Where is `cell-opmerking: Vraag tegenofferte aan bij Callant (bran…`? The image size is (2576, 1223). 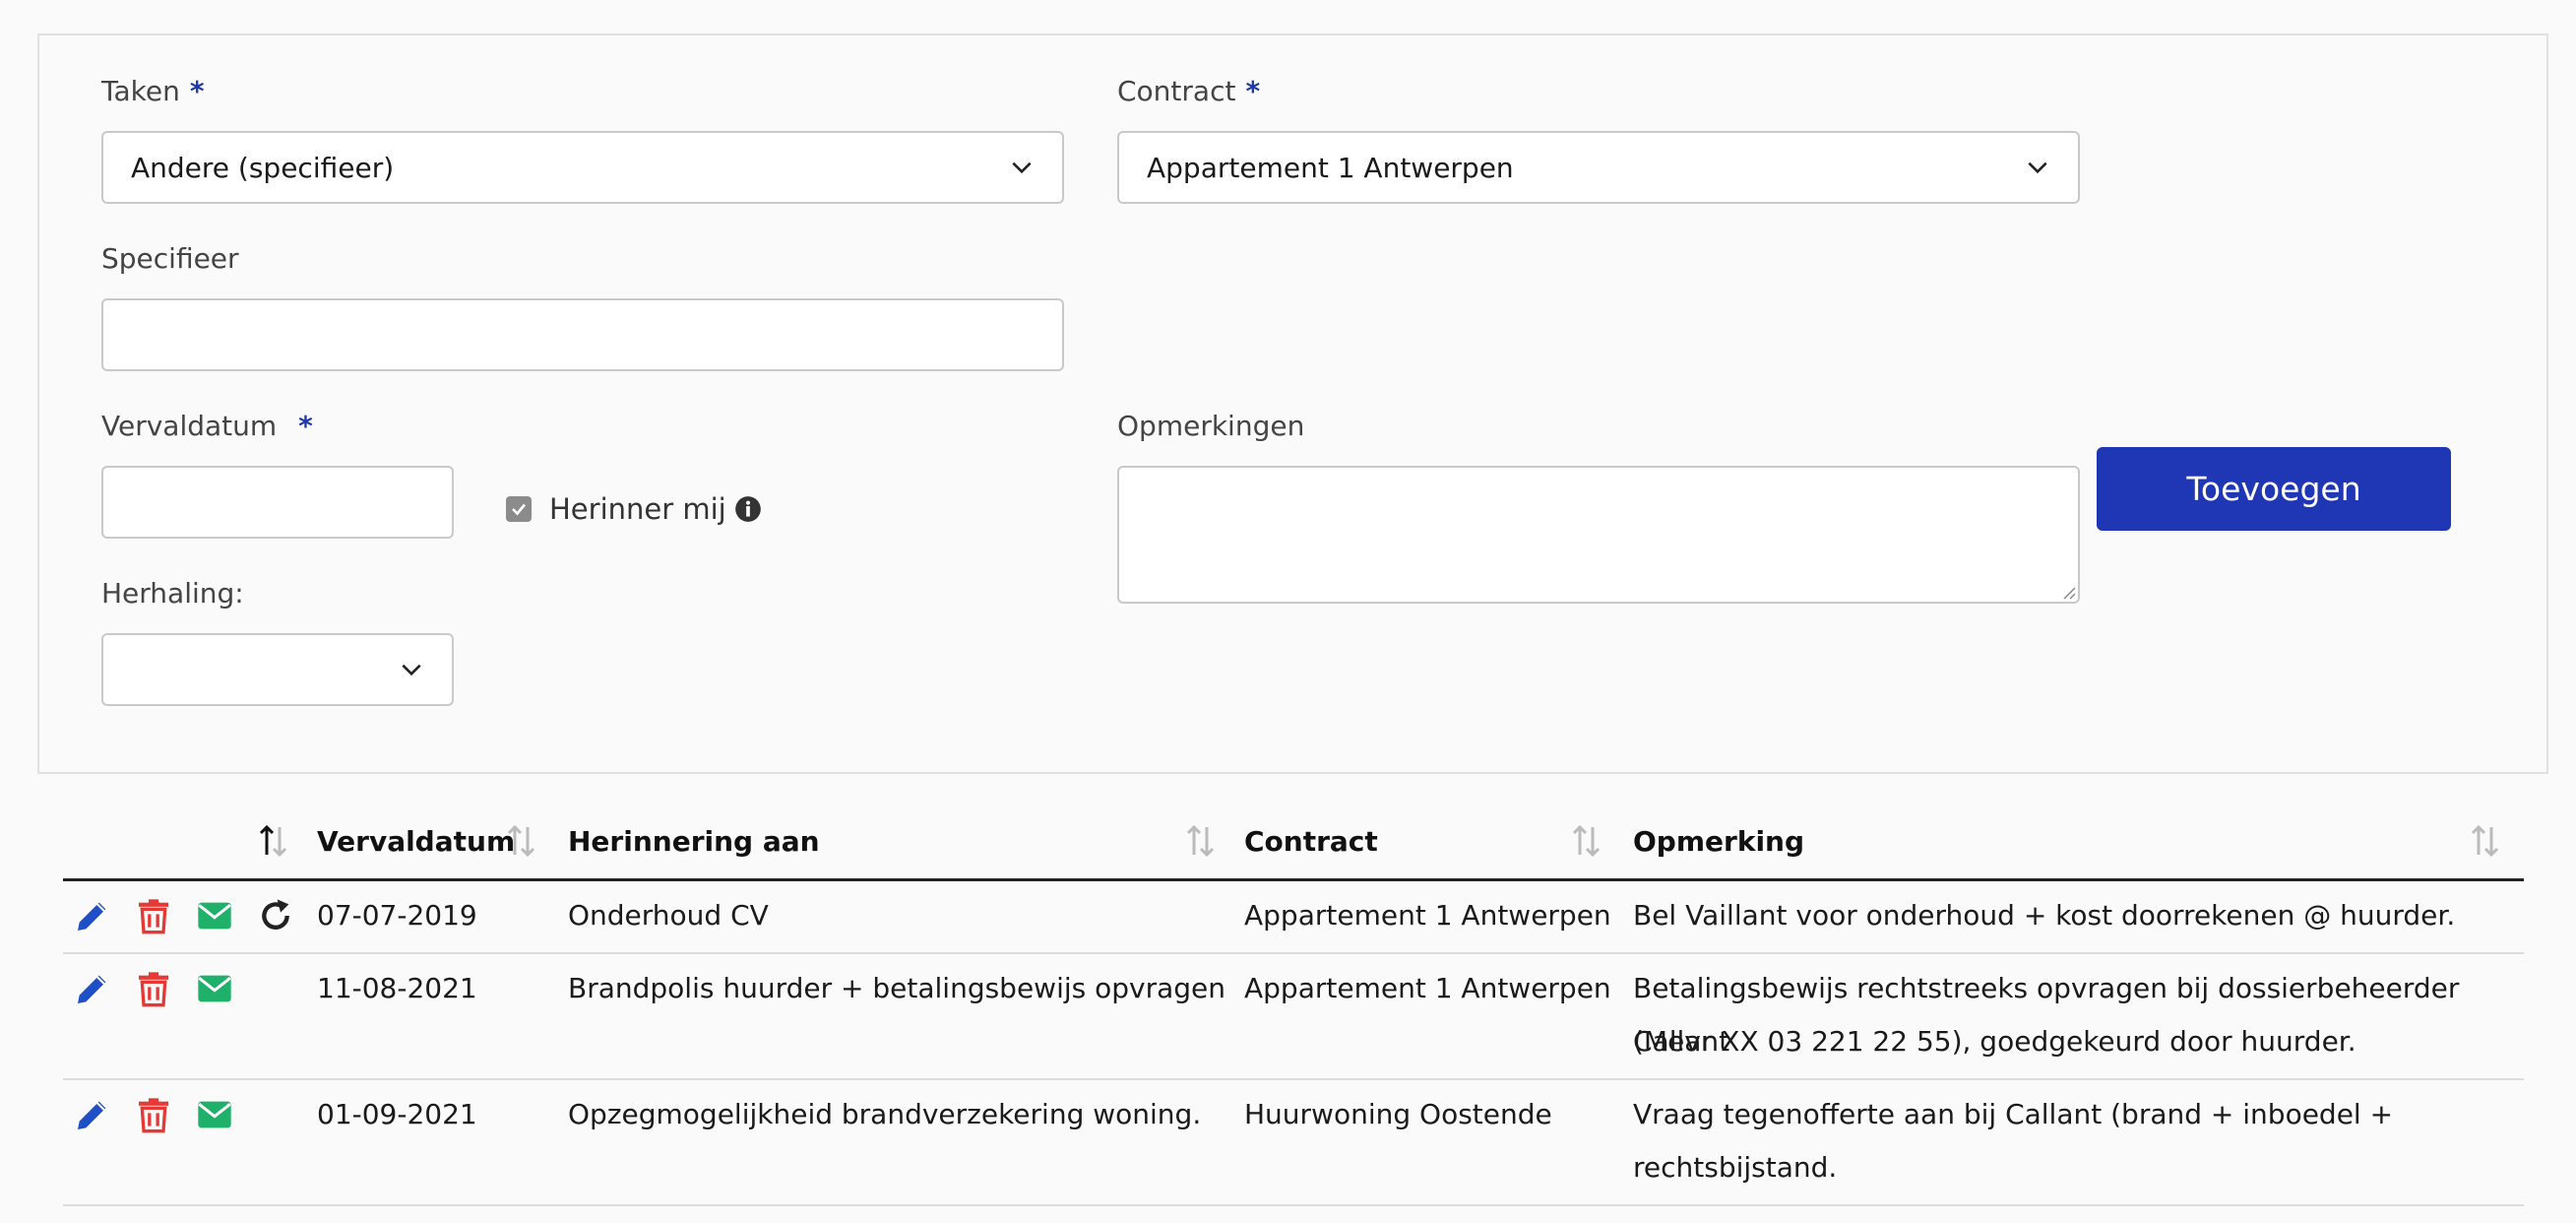 cell-opmerking: Vraag tegenofferte aan bij Callant (bran… is located at coordinates (2013, 1114).